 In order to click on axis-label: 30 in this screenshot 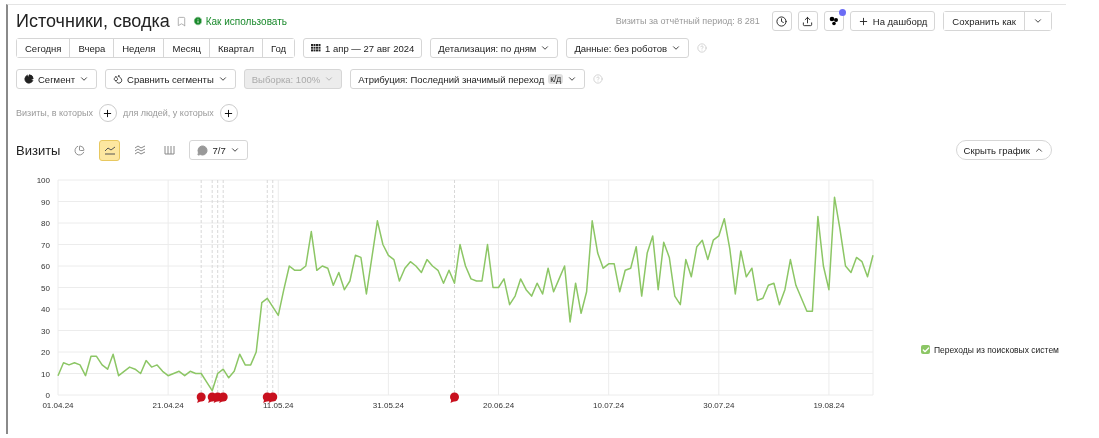, I will do `click(45, 331)`.